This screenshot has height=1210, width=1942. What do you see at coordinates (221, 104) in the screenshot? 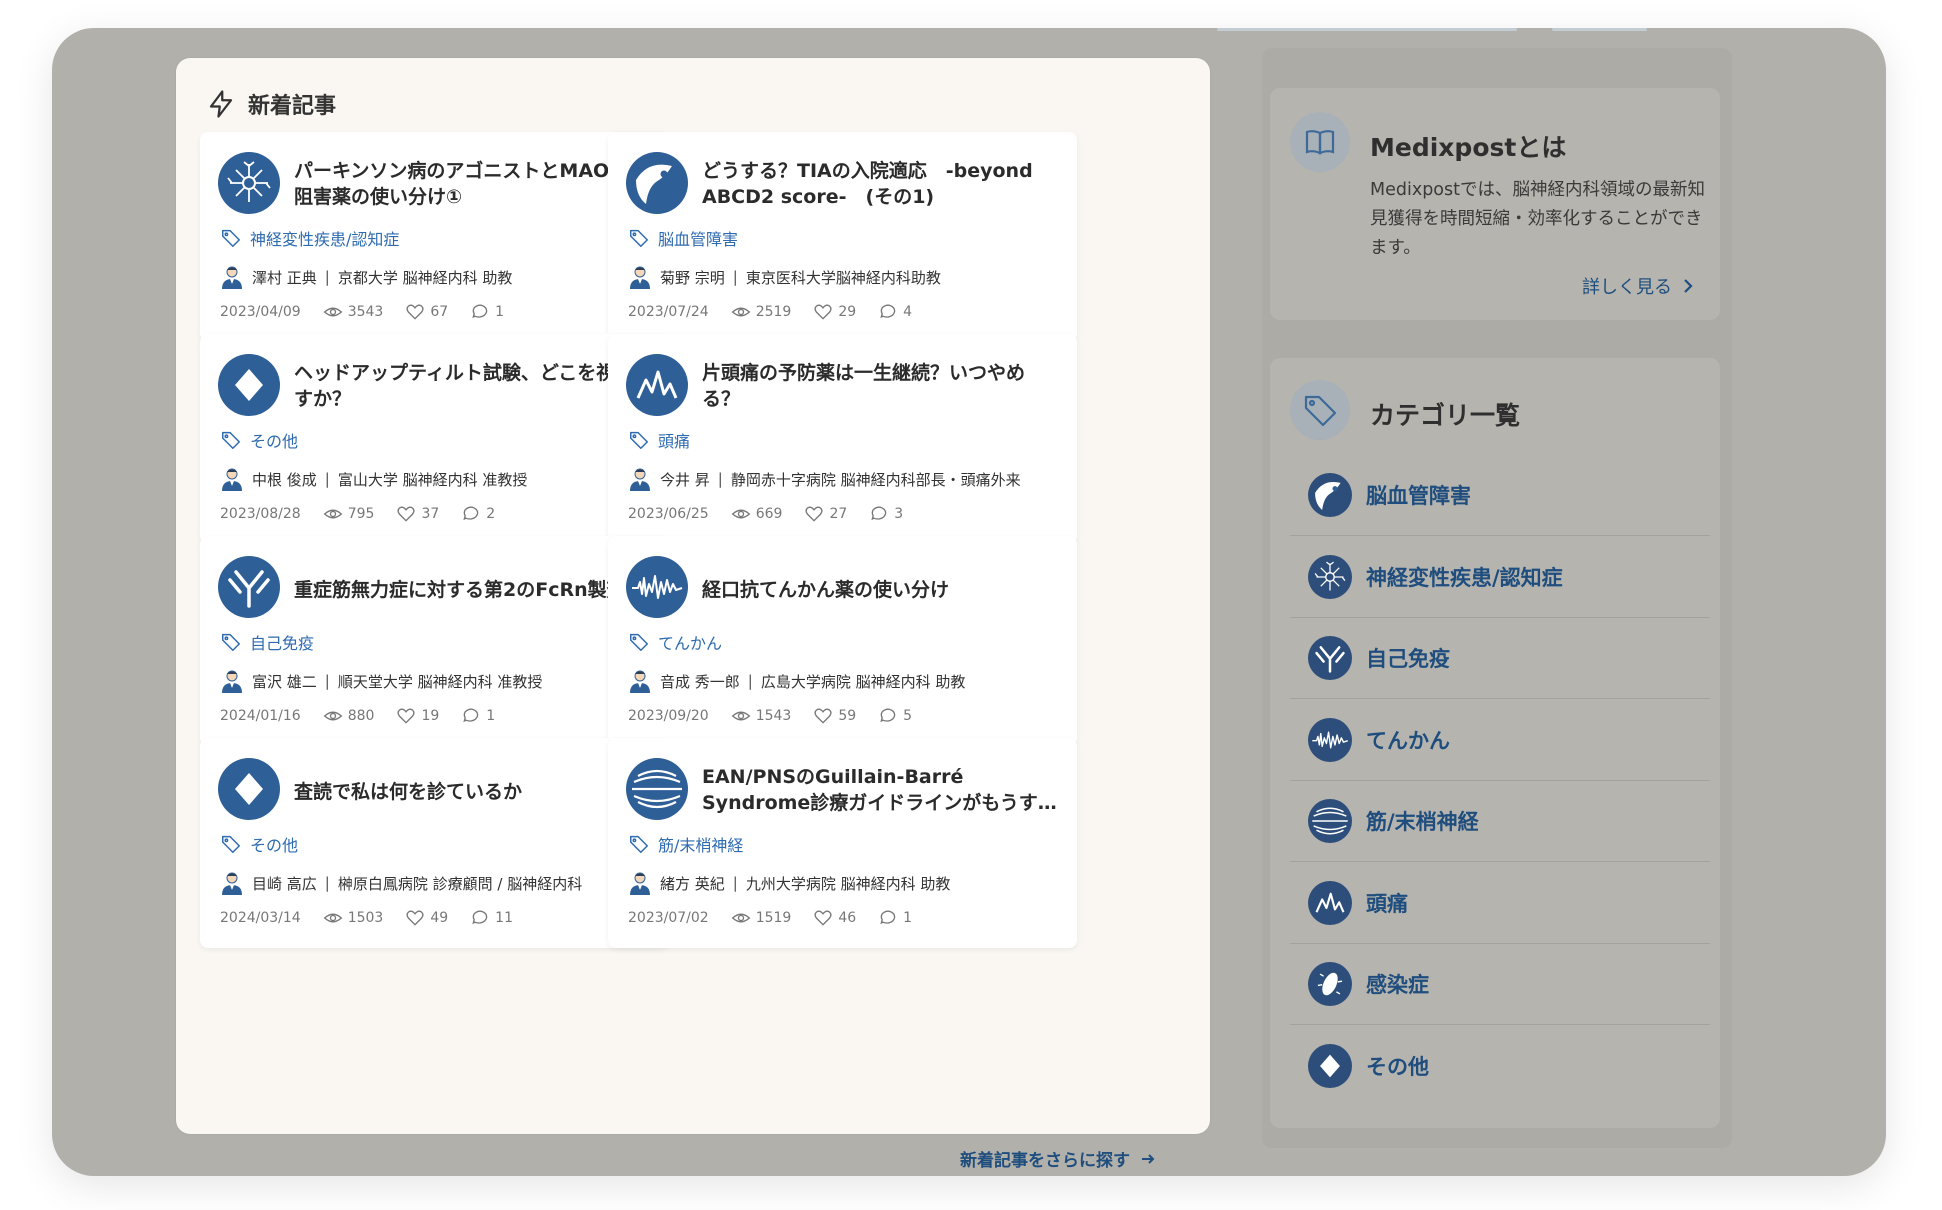
I see `lightning-icon` at bounding box center [221, 104].